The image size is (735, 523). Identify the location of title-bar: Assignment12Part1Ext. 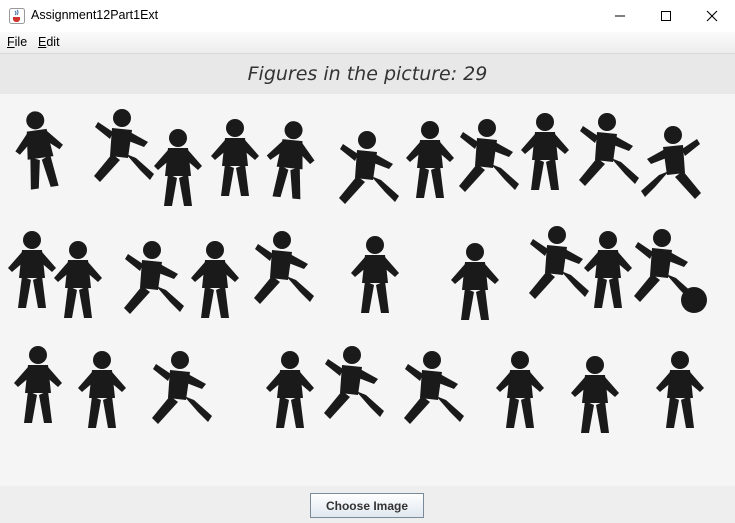
(367, 16).